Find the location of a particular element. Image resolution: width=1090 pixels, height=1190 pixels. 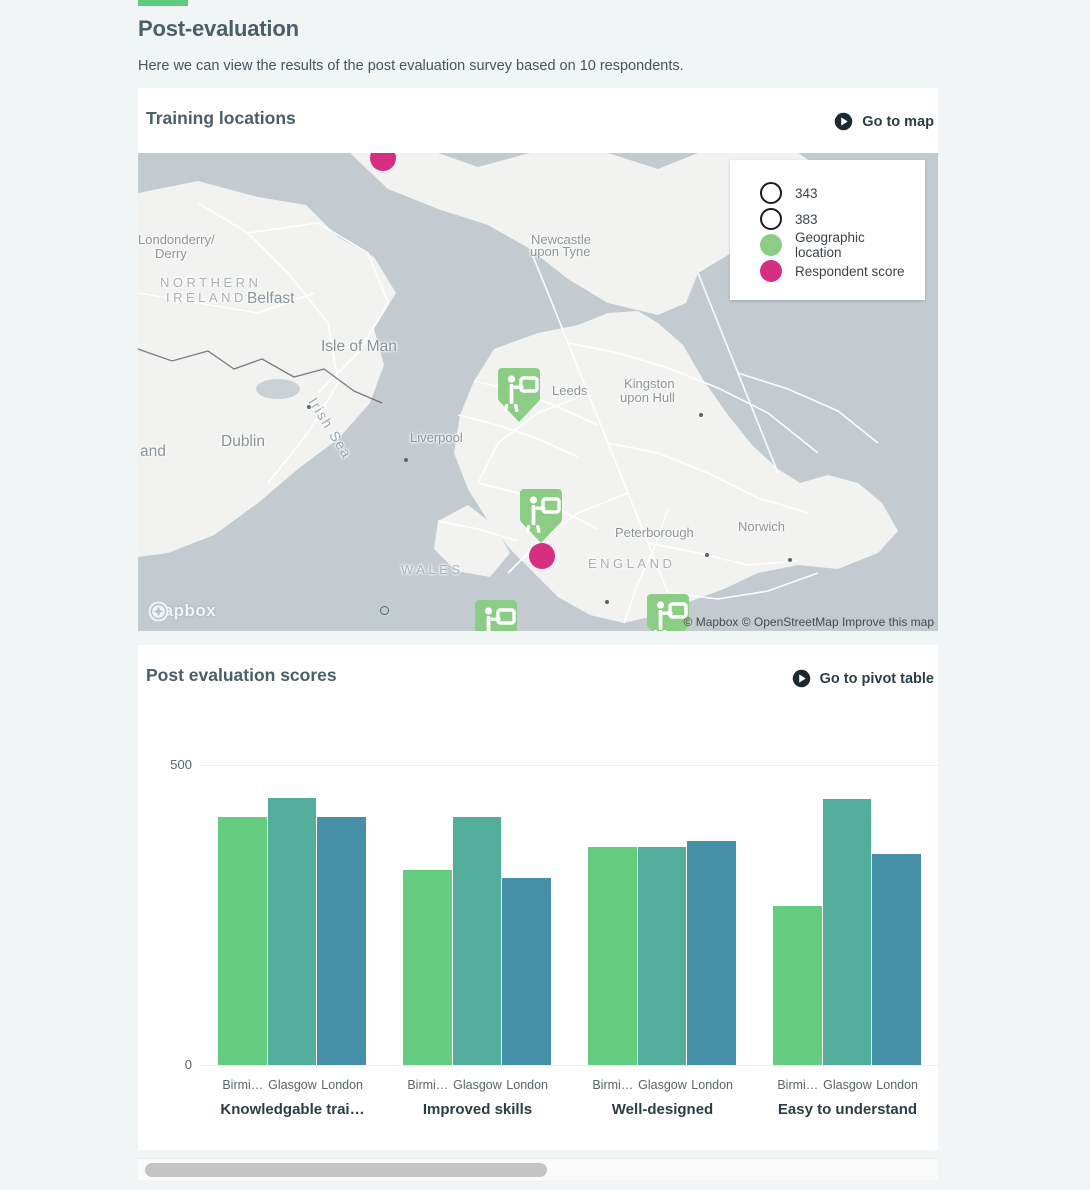

training-pin-leeds is located at coordinates (519, 395).